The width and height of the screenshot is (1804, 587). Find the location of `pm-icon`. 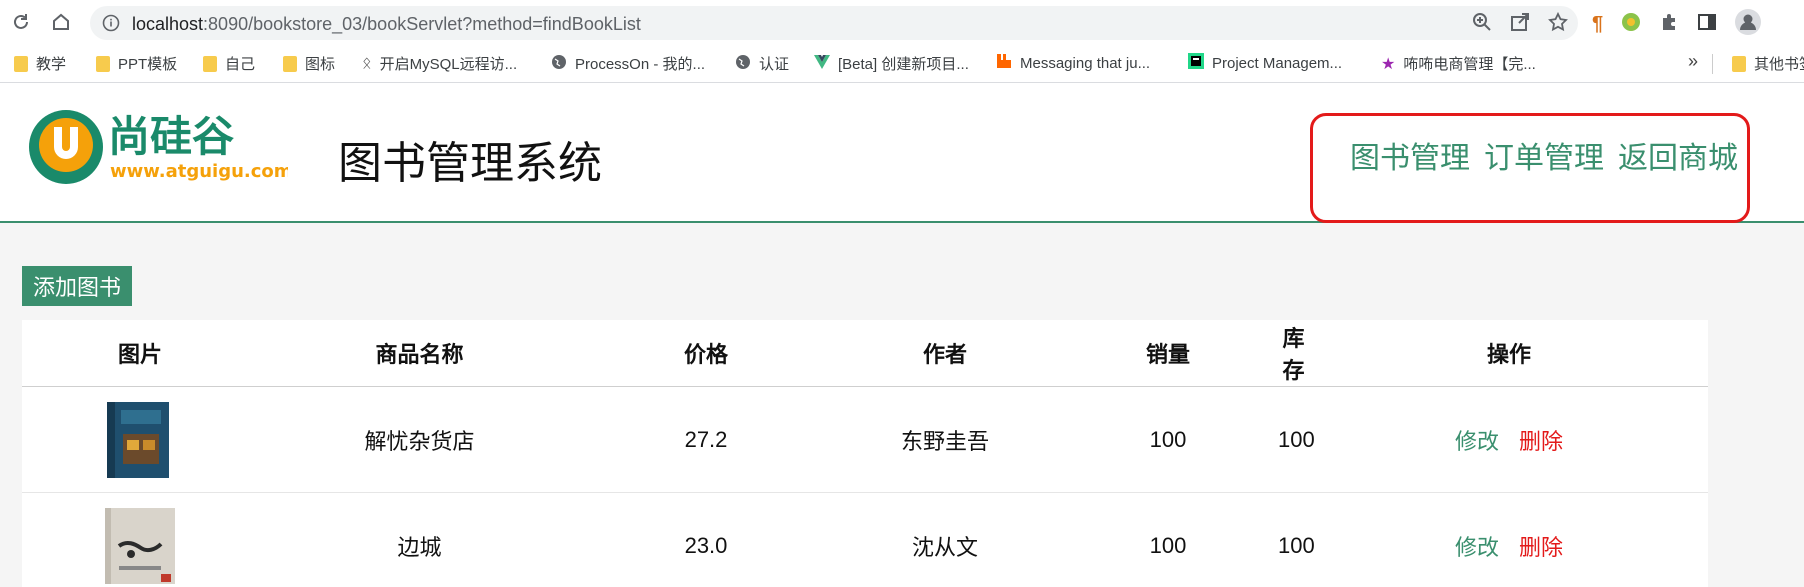

pm-icon is located at coordinates (1196, 63).